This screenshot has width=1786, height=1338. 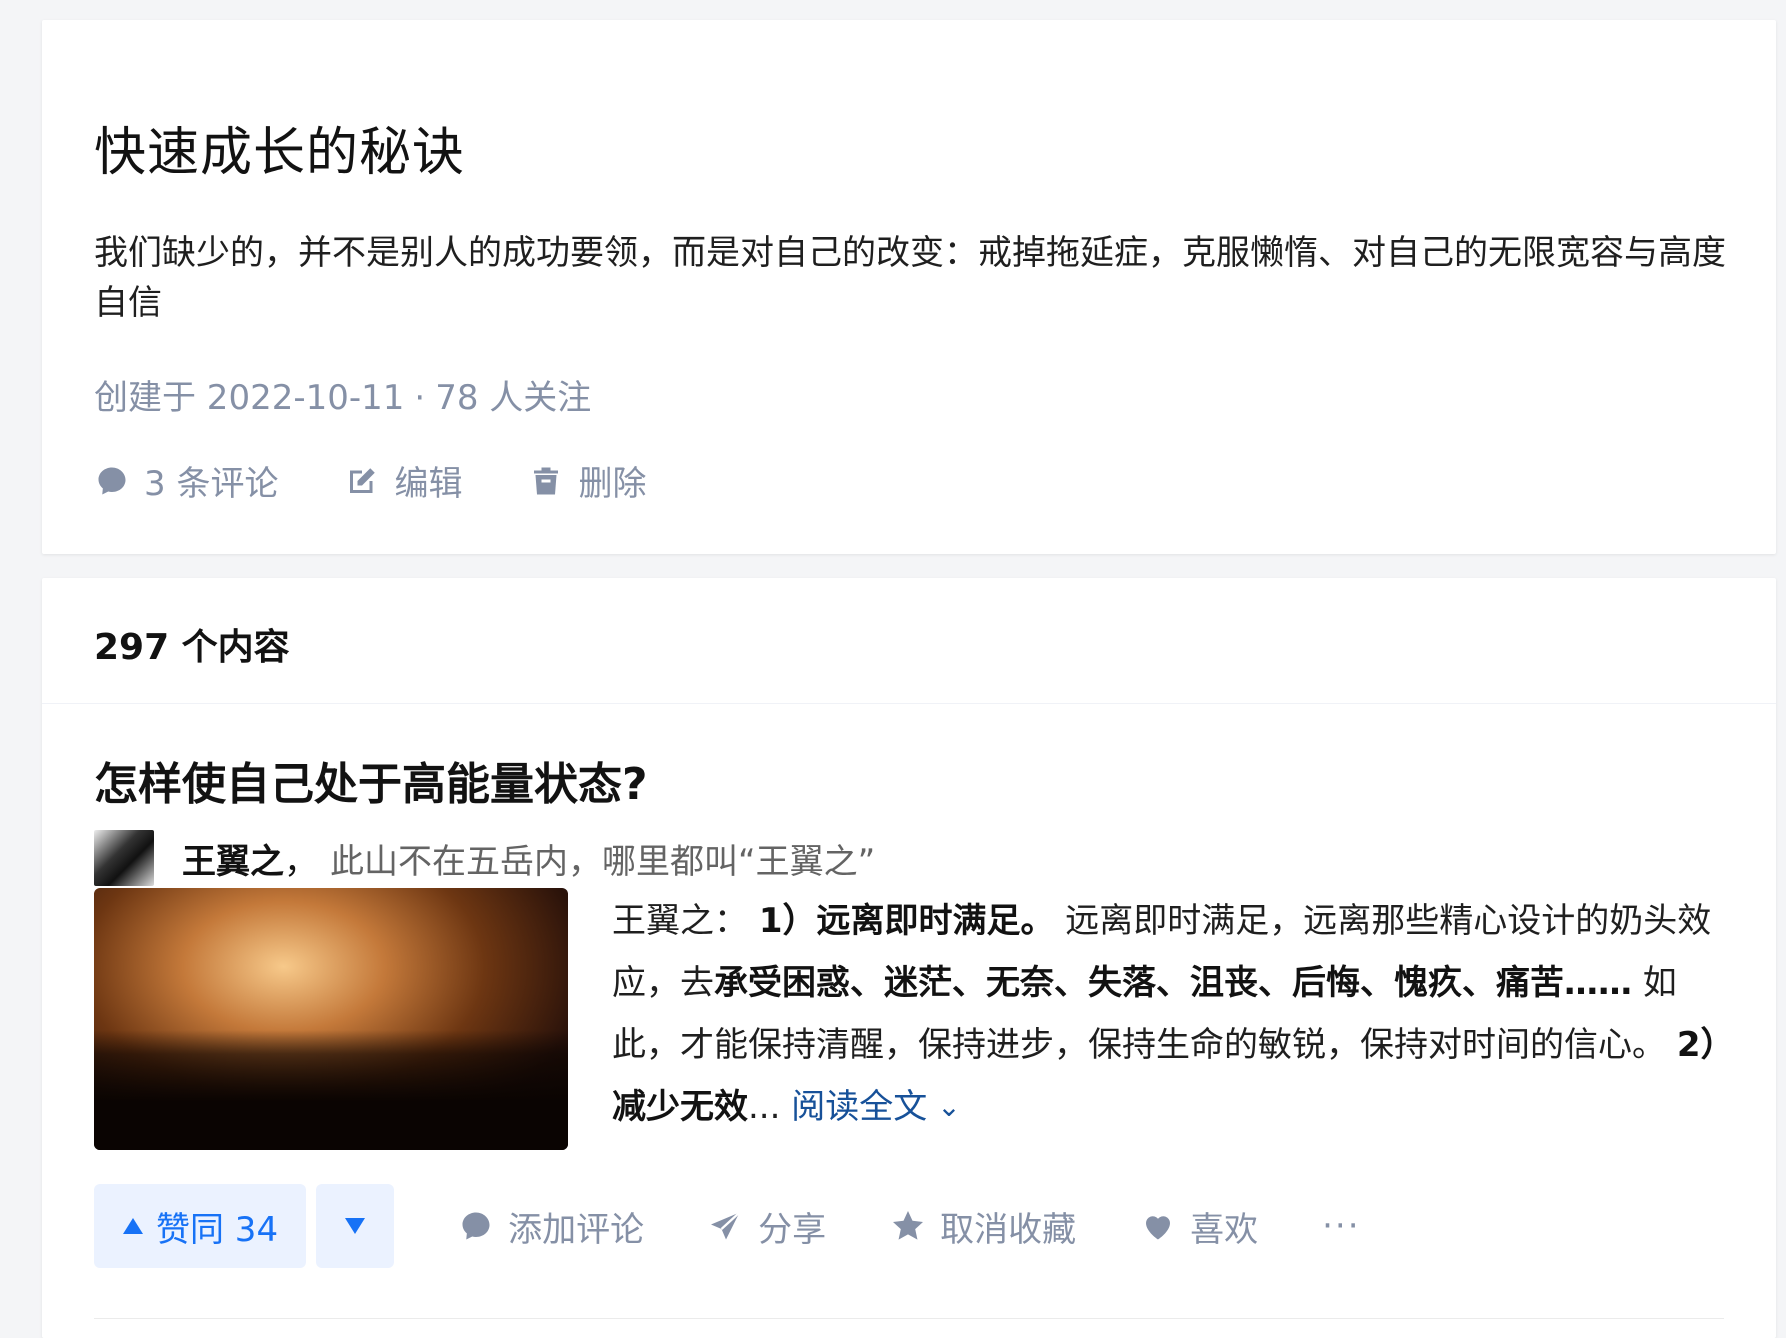 I want to click on unfavorite-label: 取消收藏, so click(x=1008, y=1229).